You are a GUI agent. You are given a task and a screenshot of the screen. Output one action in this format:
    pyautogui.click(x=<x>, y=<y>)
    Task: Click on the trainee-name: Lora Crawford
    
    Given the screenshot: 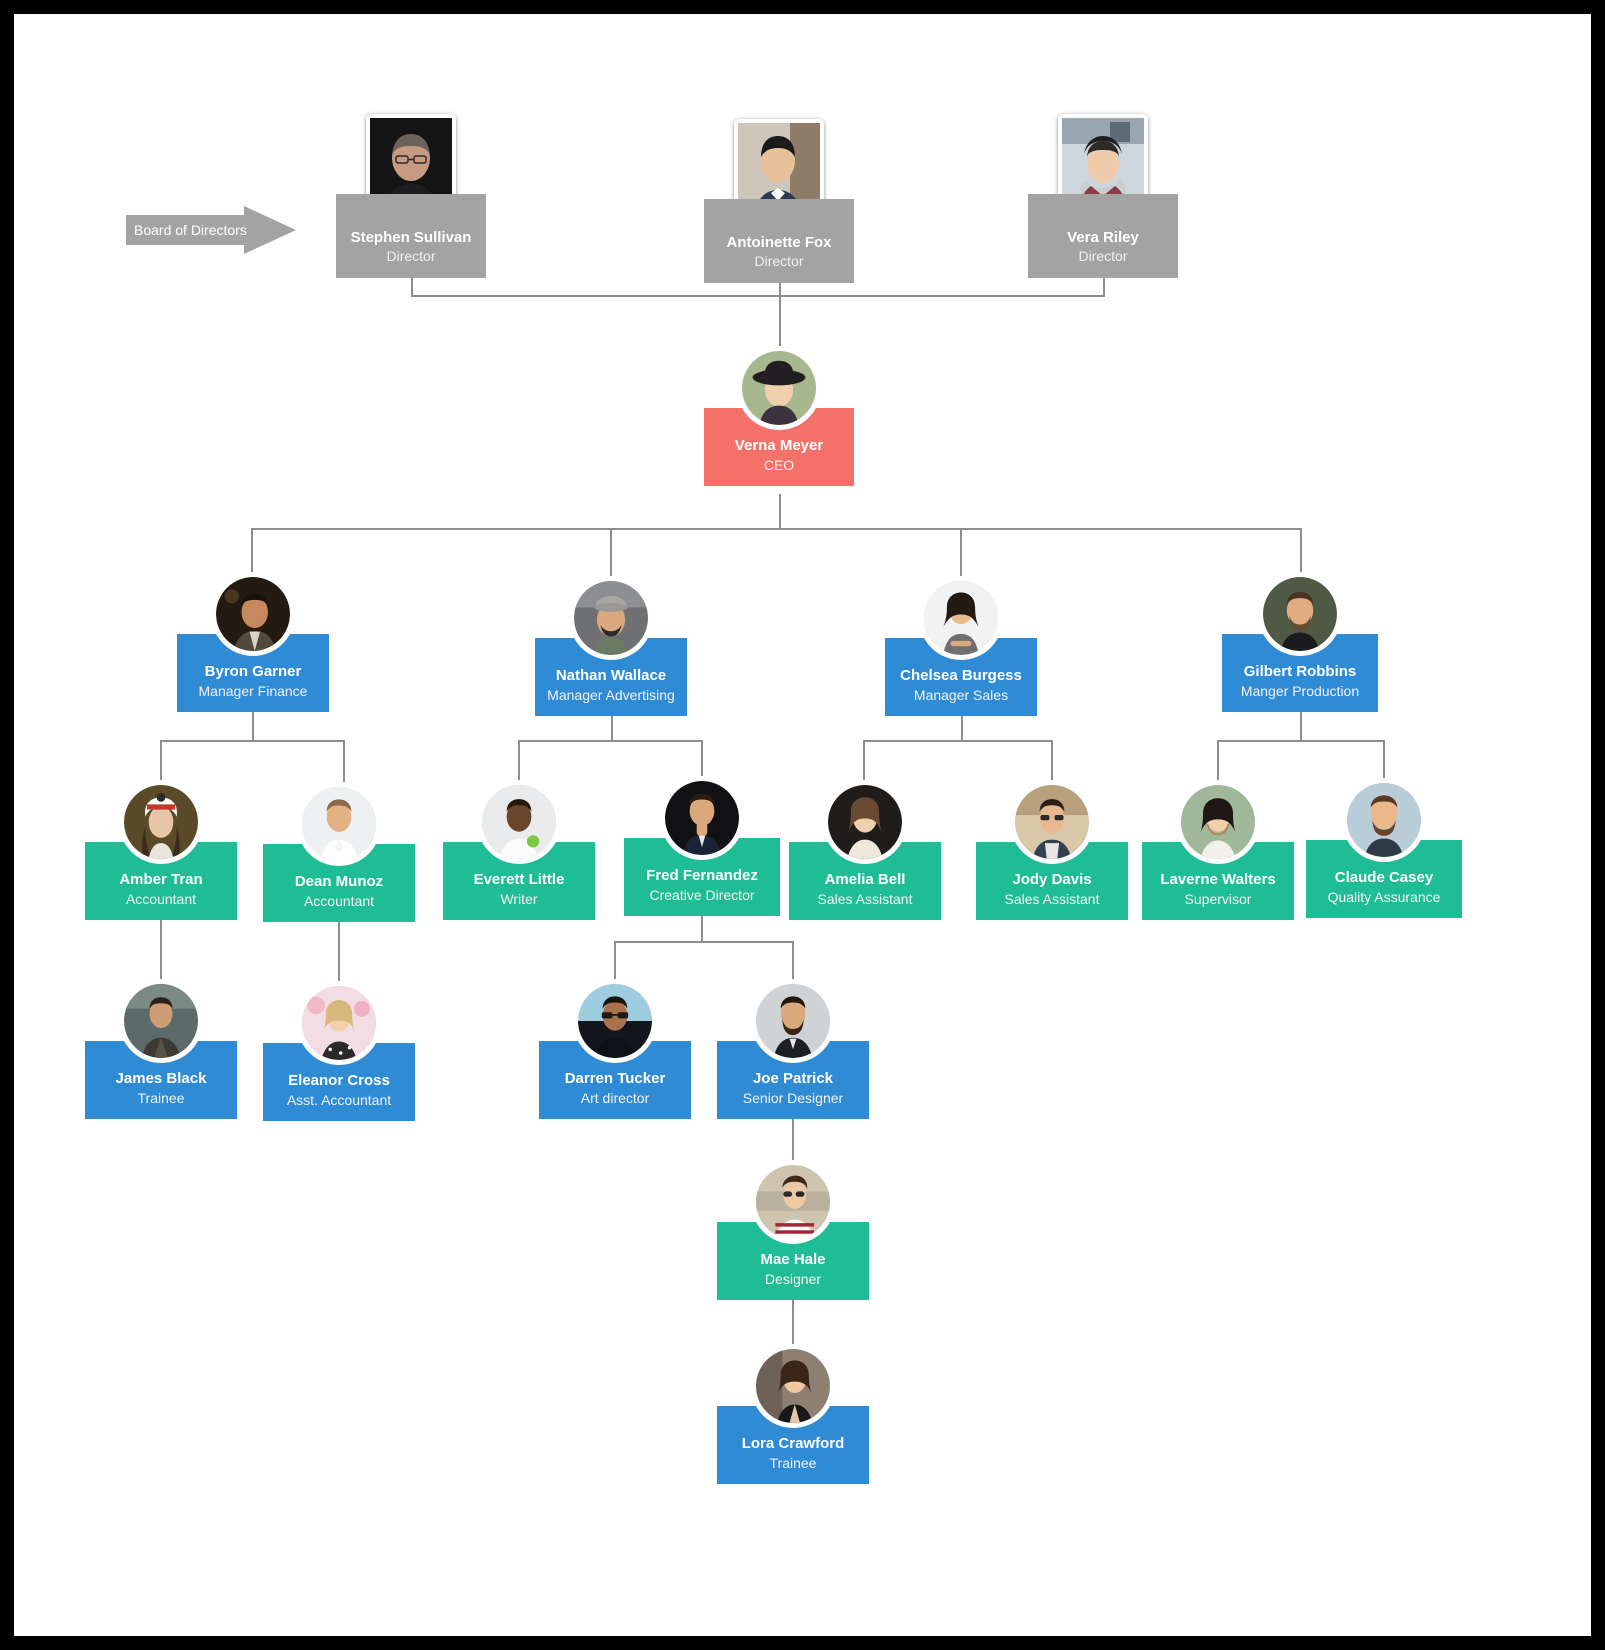 What is the action you would take?
    pyautogui.click(x=793, y=1443)
    